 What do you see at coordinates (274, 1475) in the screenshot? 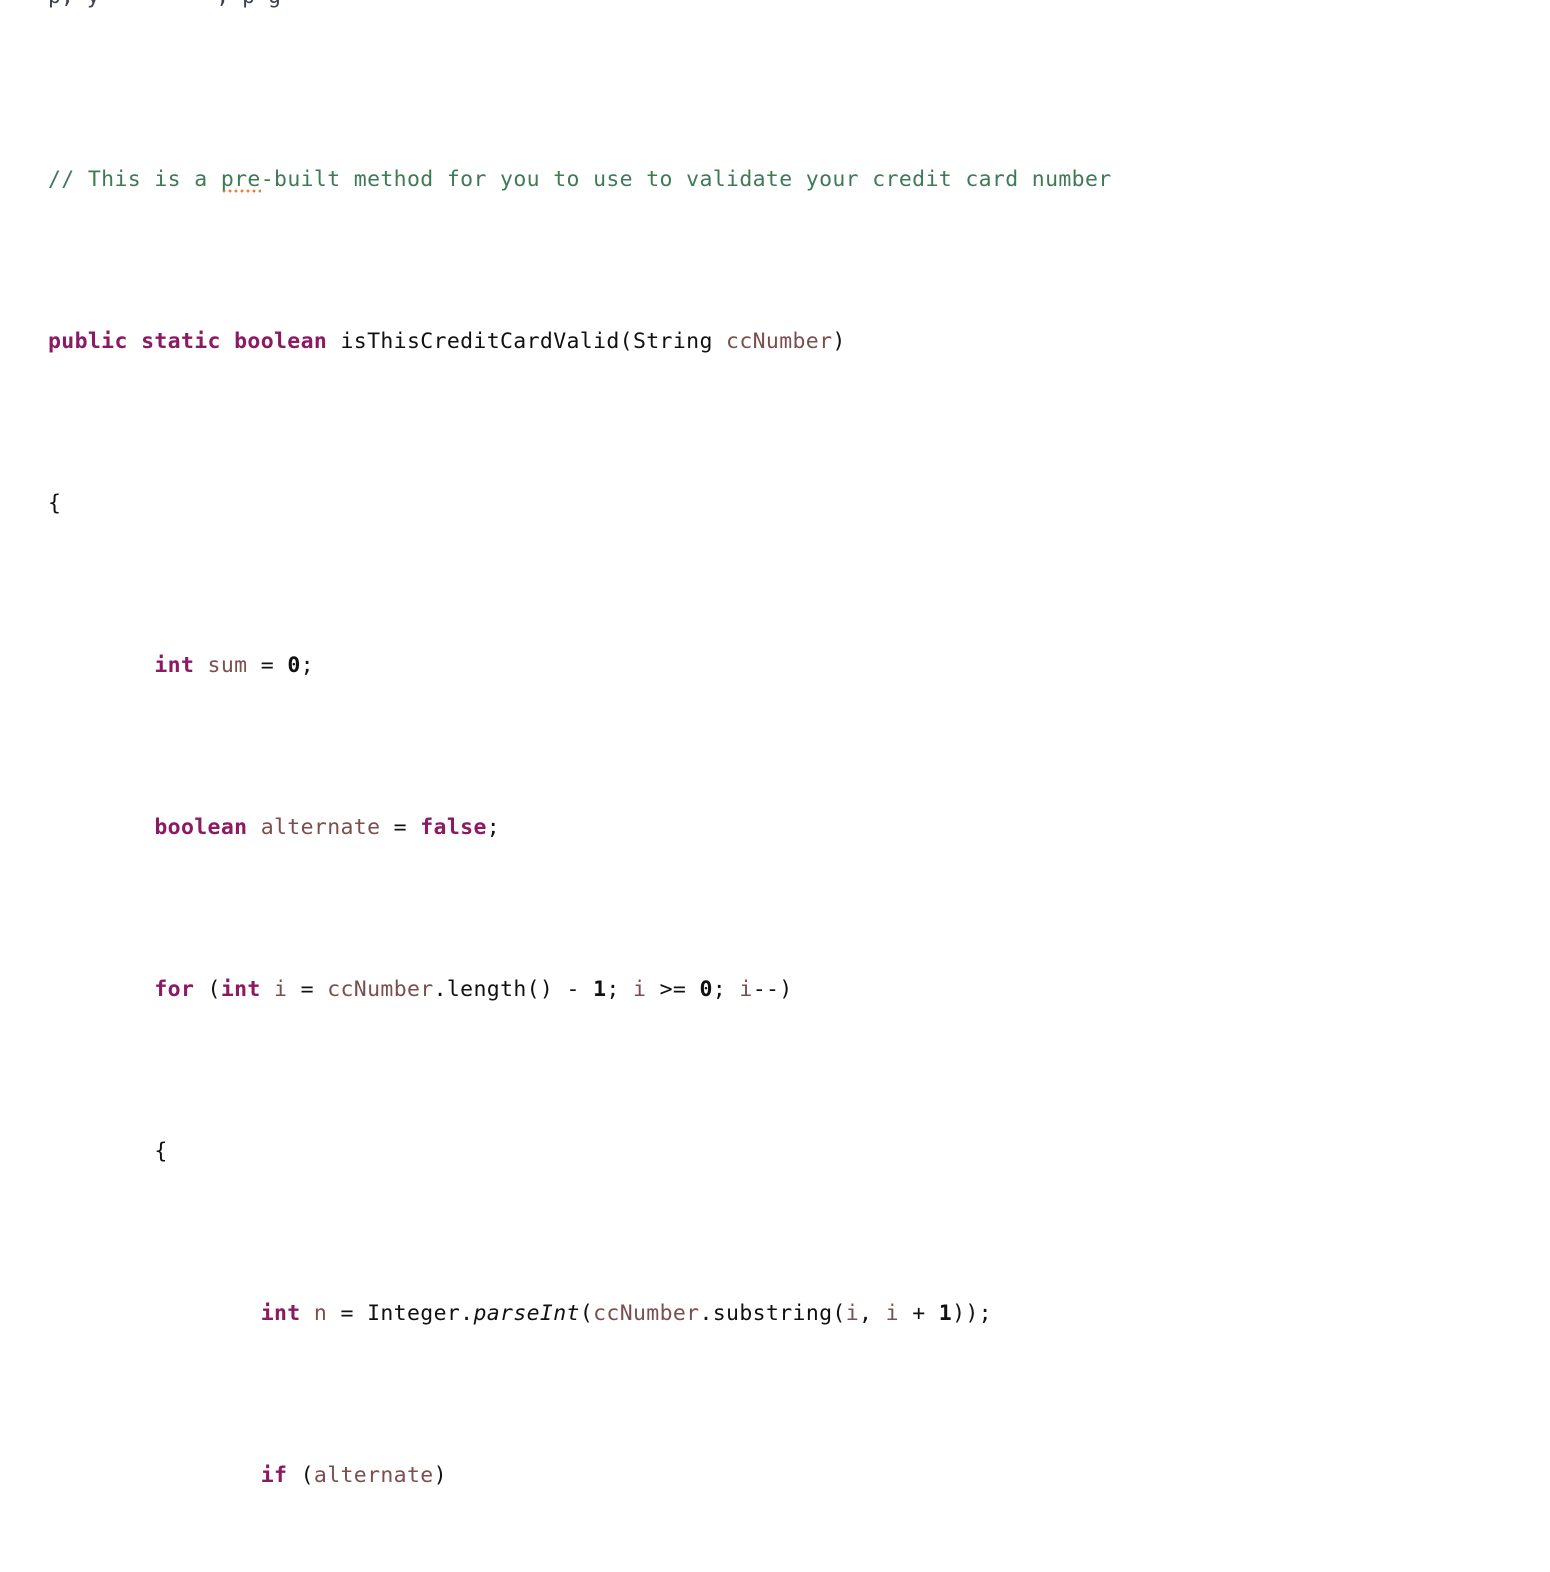
I see `keyword-if: if` at bounding box center [274, 1475].